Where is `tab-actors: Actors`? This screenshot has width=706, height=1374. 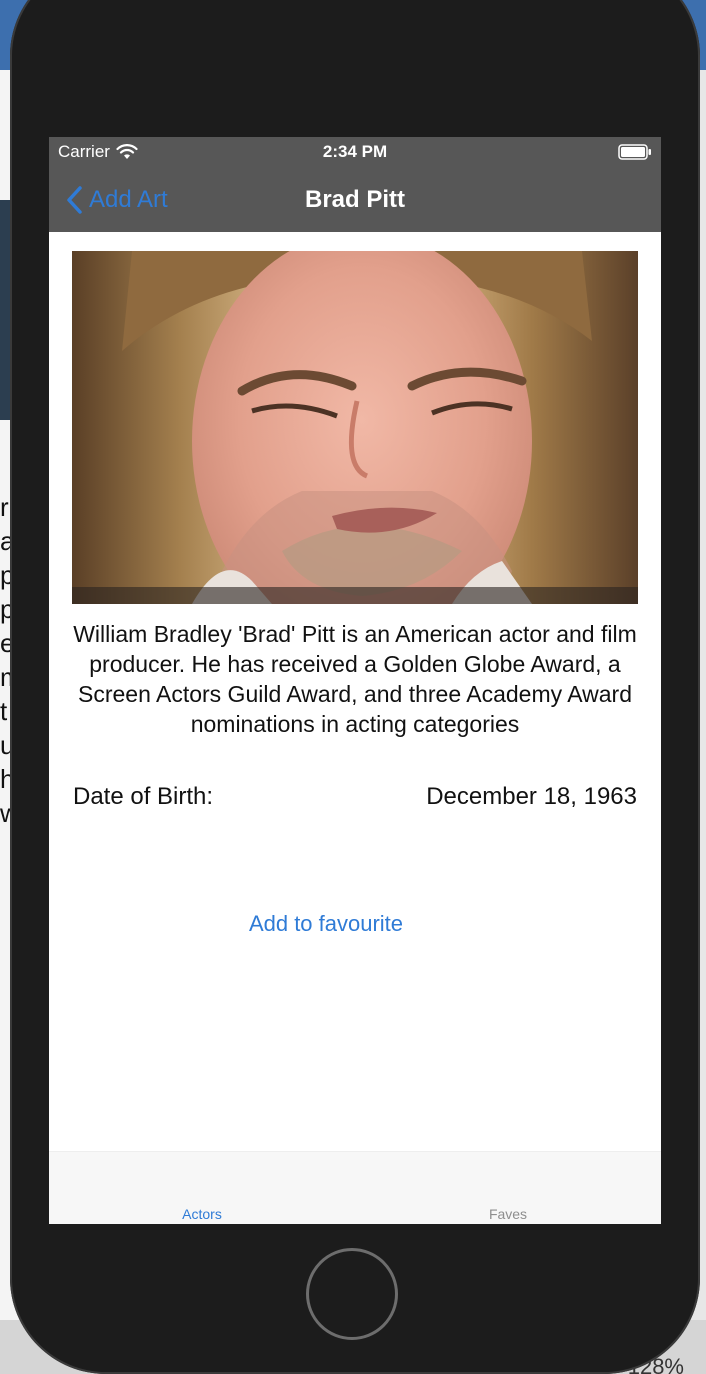
tab-actors: Actors is located at coordinates (202, 1188).